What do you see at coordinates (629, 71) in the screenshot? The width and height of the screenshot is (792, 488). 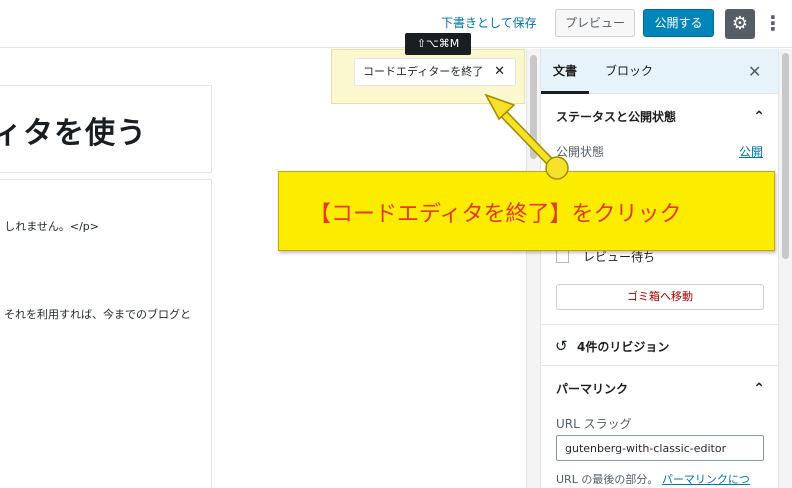 I see `tab-block: ブロック` at bounding box center [629, 71].